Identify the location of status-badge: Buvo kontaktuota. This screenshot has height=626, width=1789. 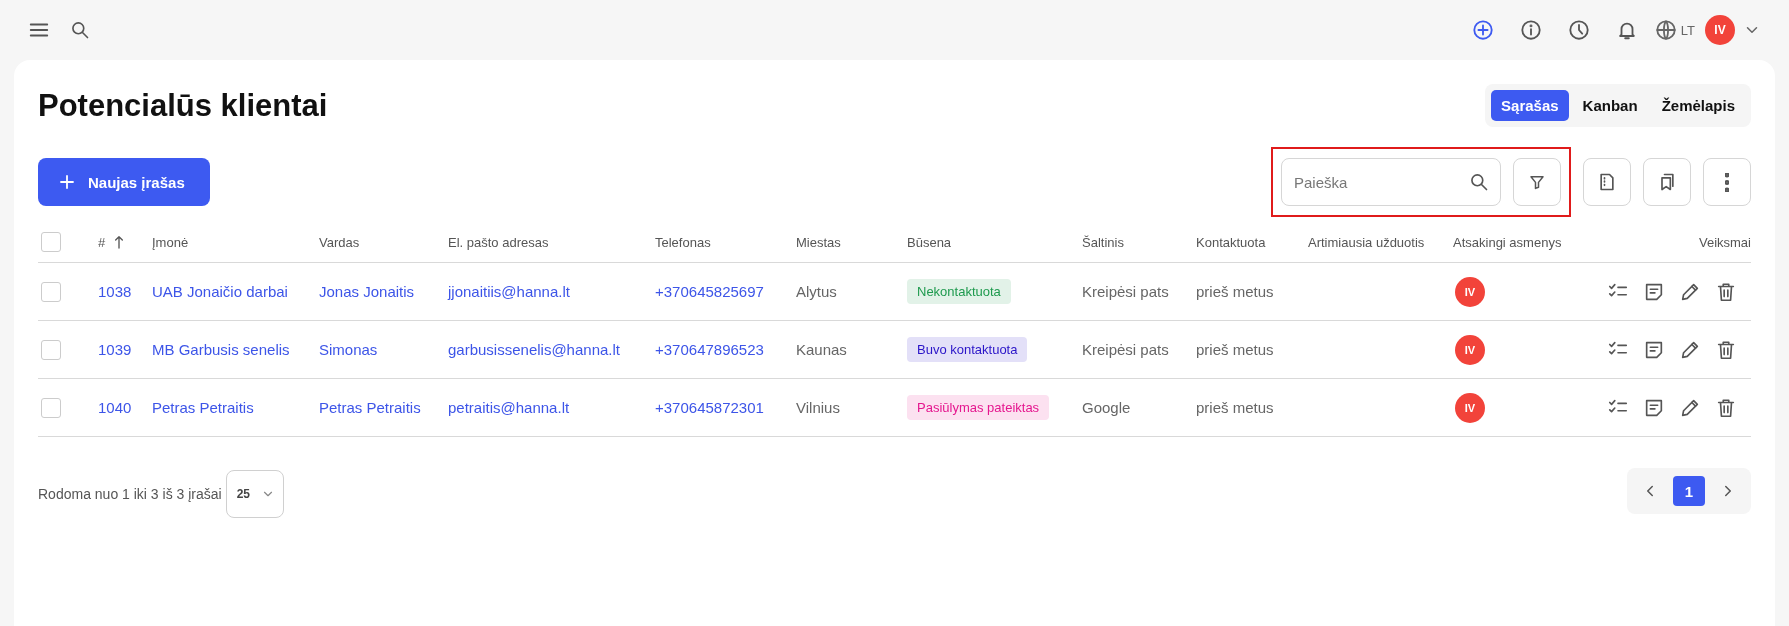
(967, 349).